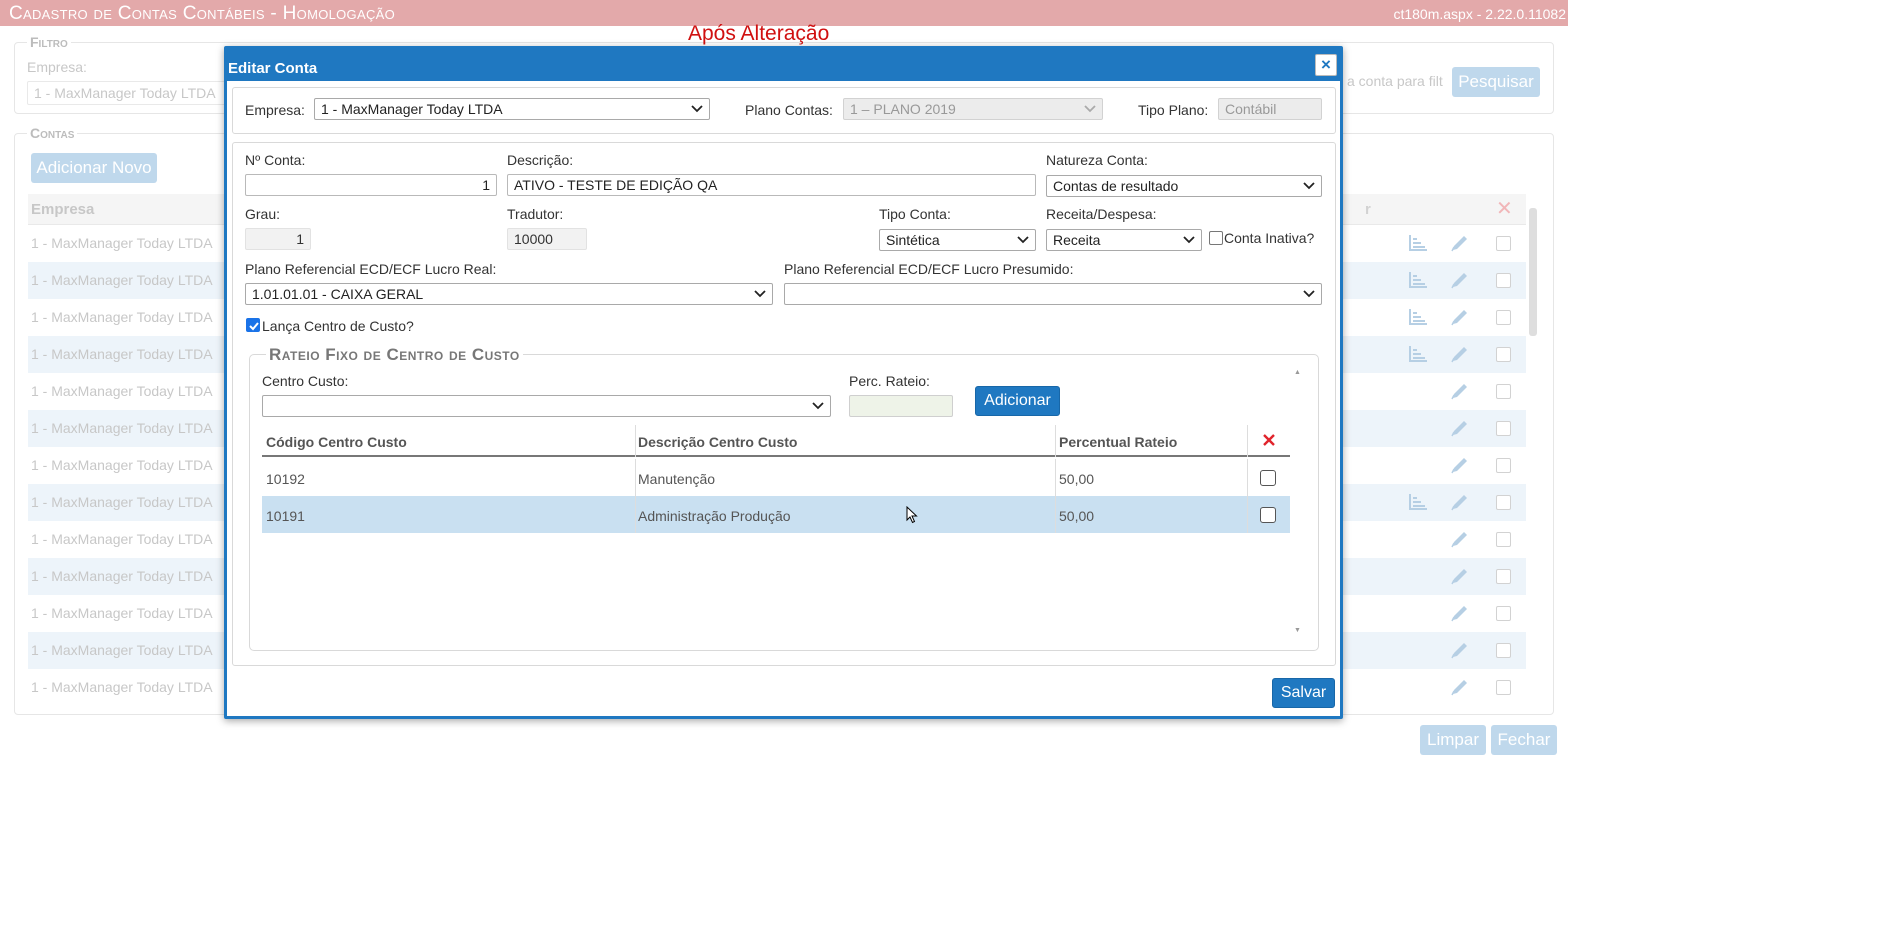  I want to click on grau-label: Grau:, so click(263, 214).